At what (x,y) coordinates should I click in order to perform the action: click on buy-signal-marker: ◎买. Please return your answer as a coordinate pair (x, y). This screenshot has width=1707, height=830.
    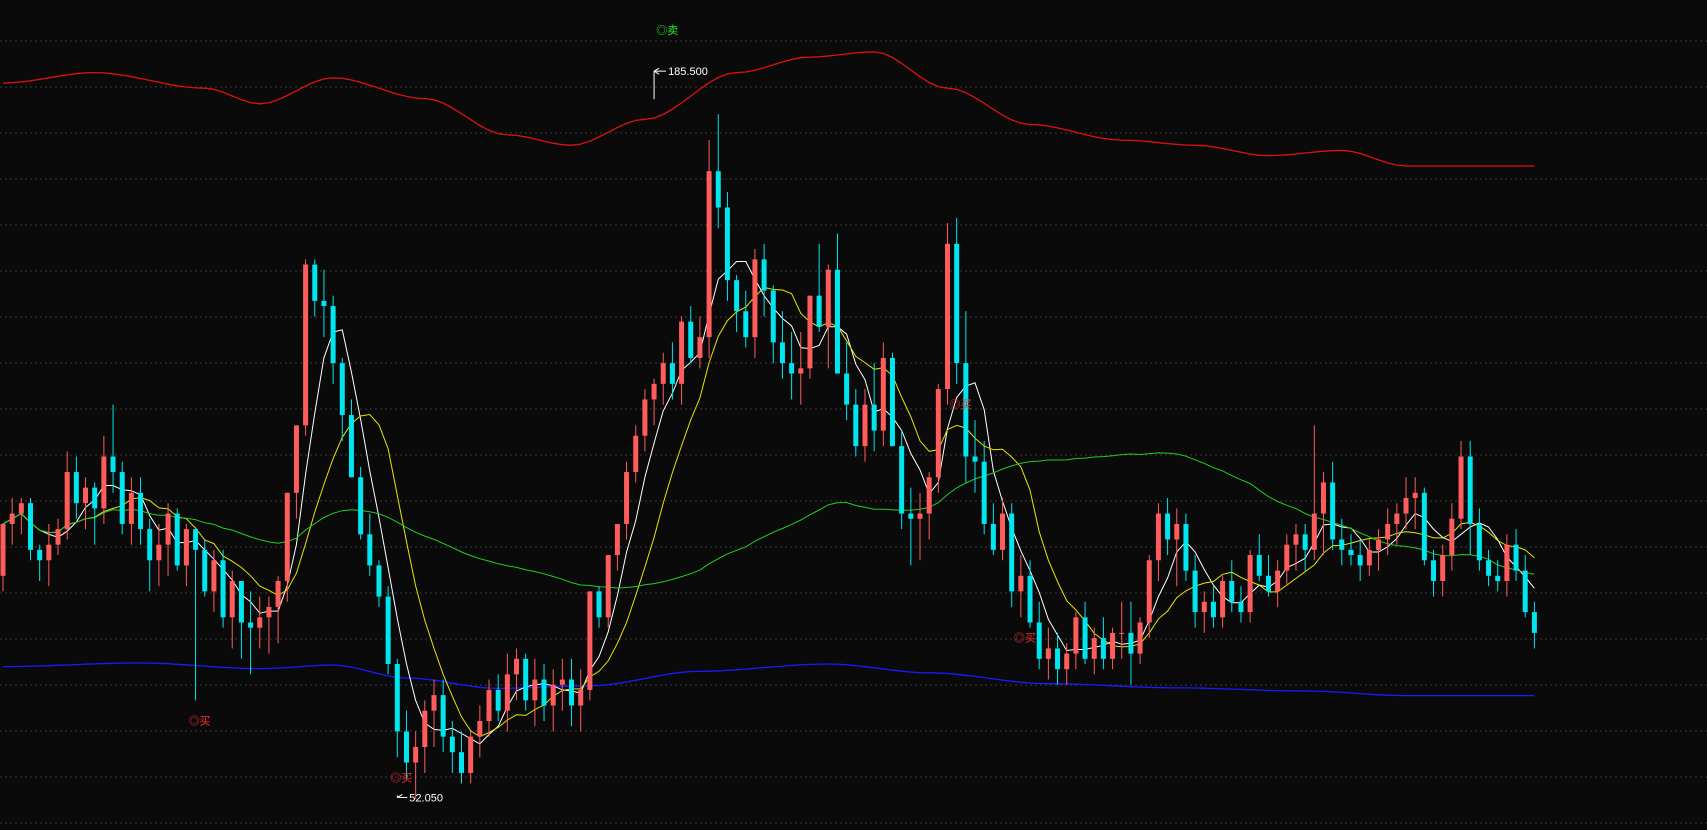
    Looking at the image, I should click on (200, 720).